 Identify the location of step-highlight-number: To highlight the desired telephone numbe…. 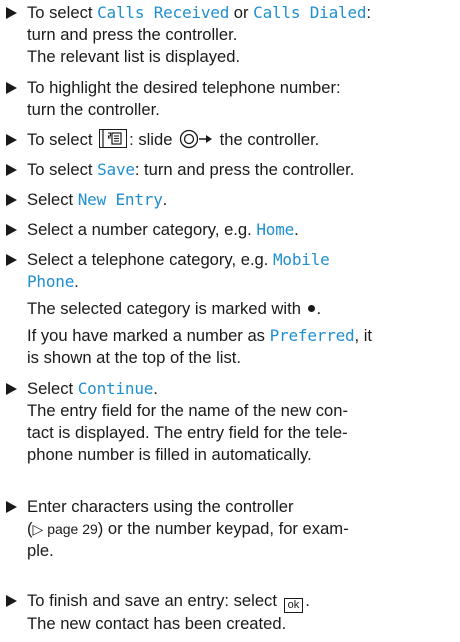
(231, 99).